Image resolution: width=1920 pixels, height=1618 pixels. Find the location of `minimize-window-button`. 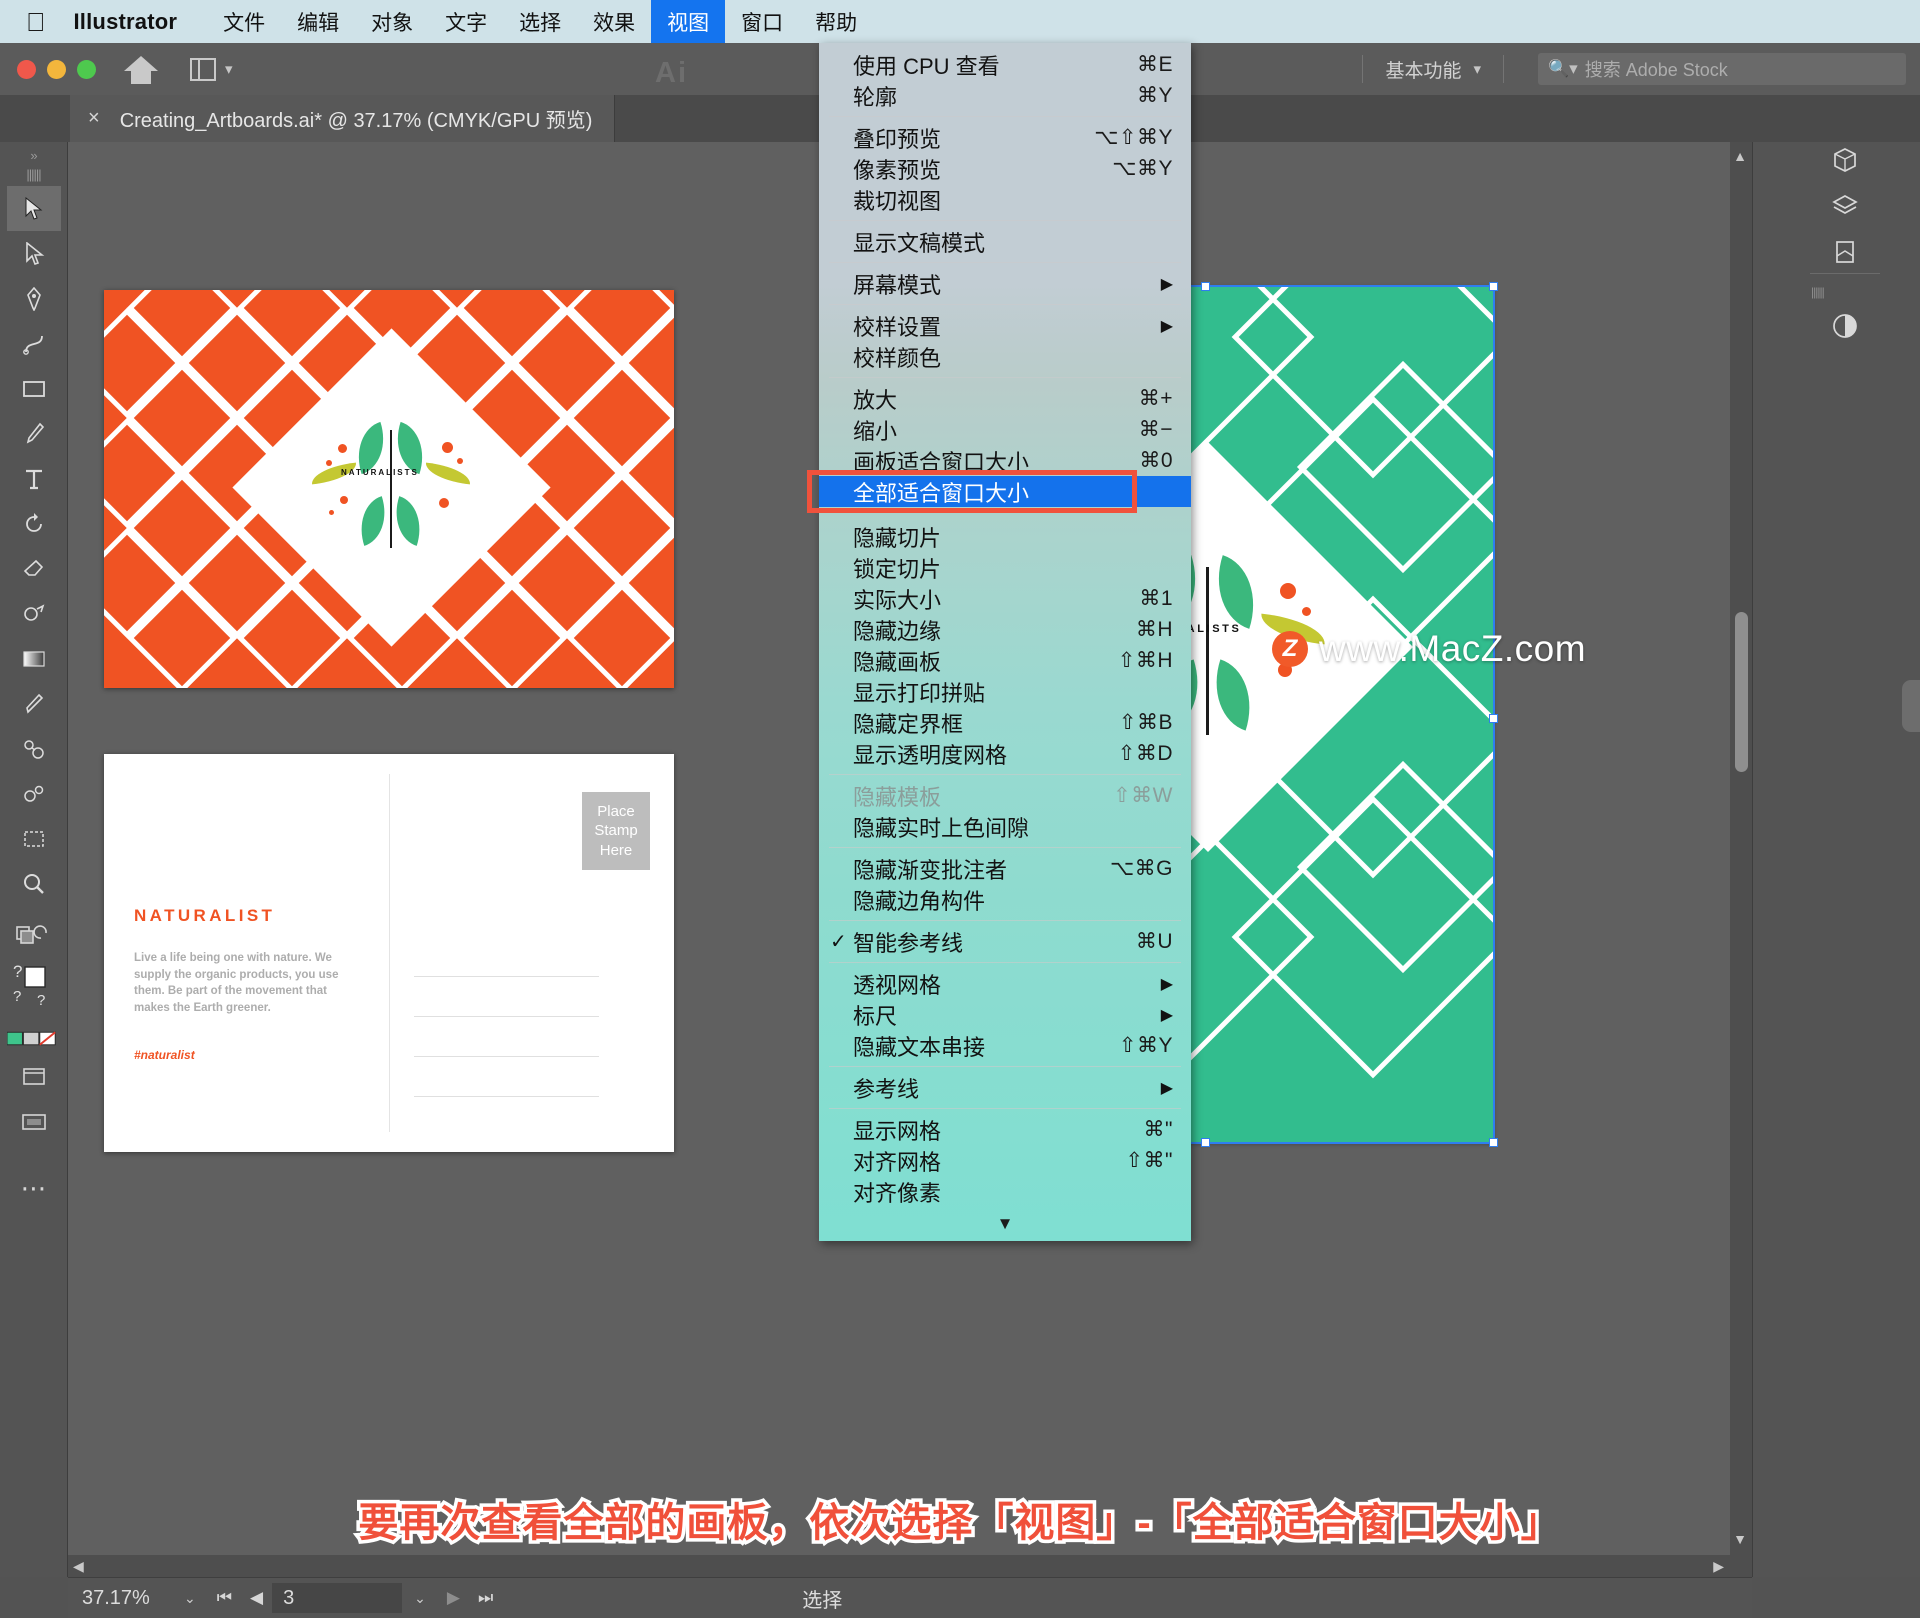

minimize-window-button is located at coordinates (56, 69).